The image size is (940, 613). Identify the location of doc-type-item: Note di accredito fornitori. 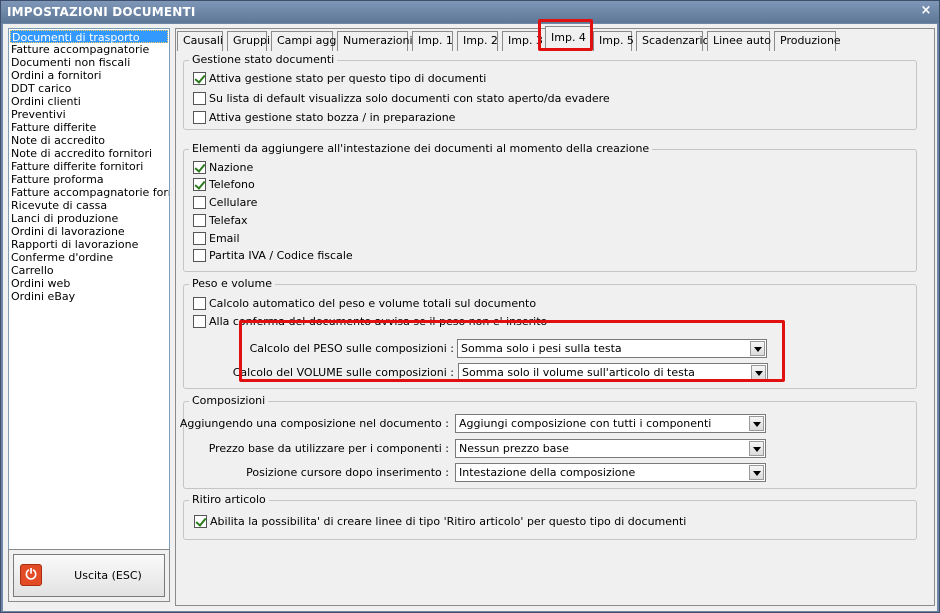
(89, 153).